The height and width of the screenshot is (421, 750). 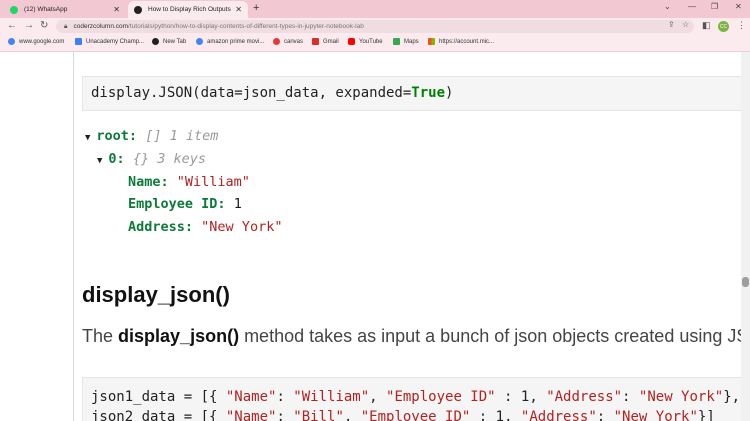 I want to click on tree-node-root: ▼ root: [] 1 item, so click(x=151, y=136).